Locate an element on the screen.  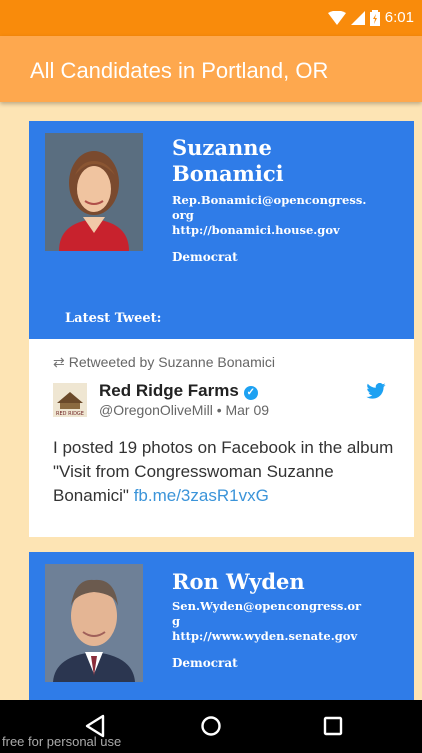
wifi-icon is located at coordinates (336, 17).